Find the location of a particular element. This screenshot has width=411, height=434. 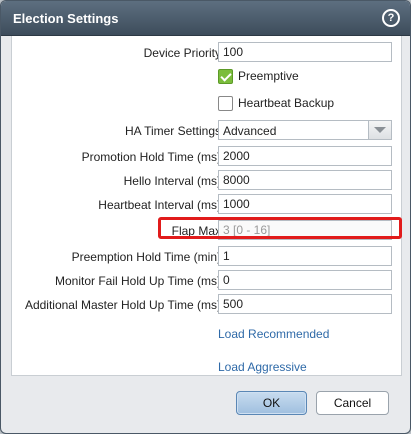

additional-master-hold-up-time-row: Additional Master Hold Up Time (ms) 500 is located at coordinates (206, 305).